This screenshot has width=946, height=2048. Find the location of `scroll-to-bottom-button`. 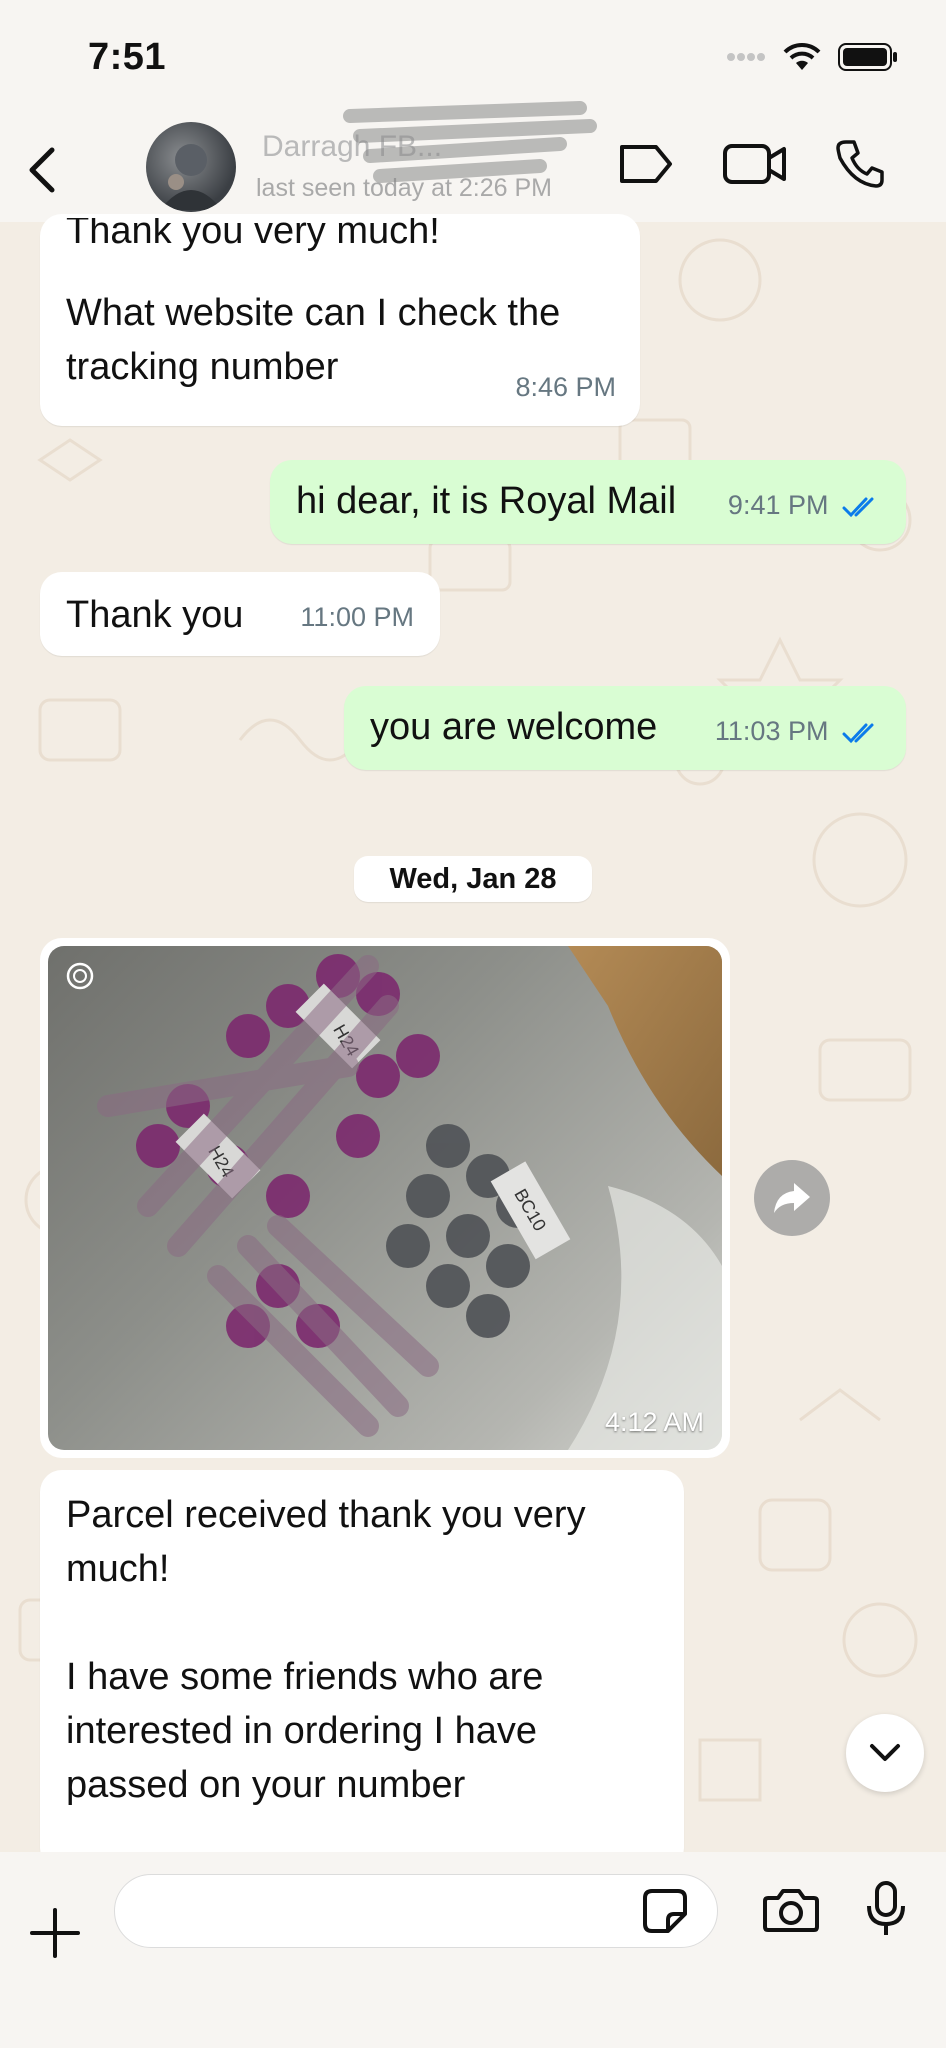

scroll-to-bottom-button is located at coordinates (885, 1753).